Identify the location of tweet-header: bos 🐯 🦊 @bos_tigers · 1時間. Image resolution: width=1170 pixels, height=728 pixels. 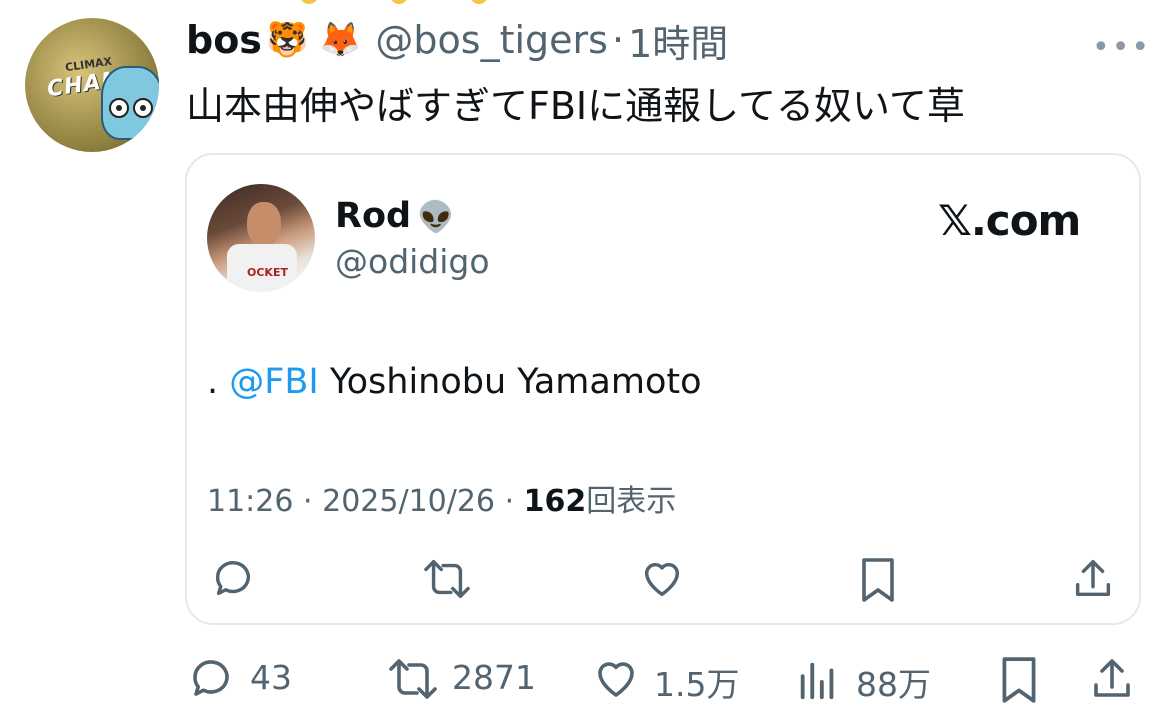
(457, 40).